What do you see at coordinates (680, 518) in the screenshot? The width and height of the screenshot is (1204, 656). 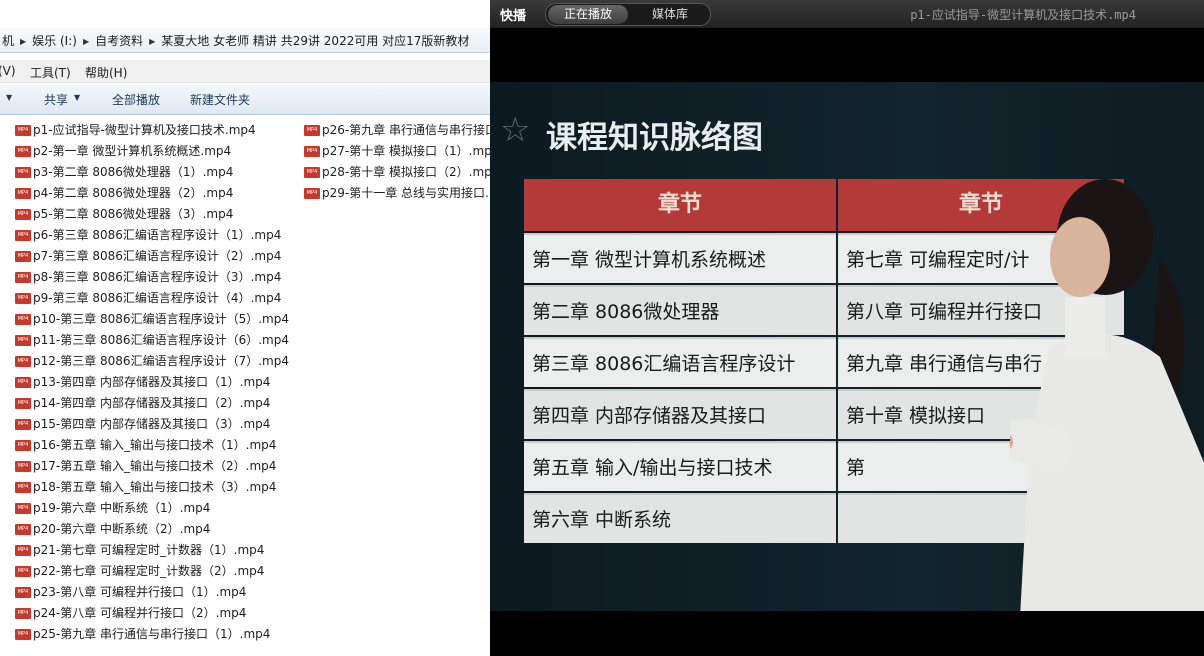 I see `table-cell: 第六章 中断系统` at bounding box center [680, 518].